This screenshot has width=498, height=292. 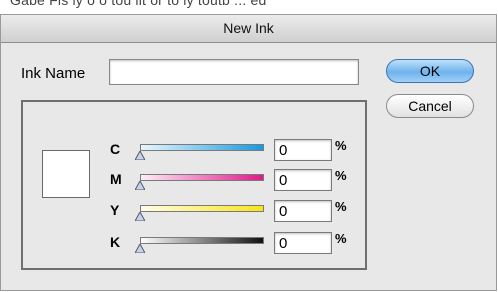 I want to click on channel-row-m: M %, so click(x=194, y=180).